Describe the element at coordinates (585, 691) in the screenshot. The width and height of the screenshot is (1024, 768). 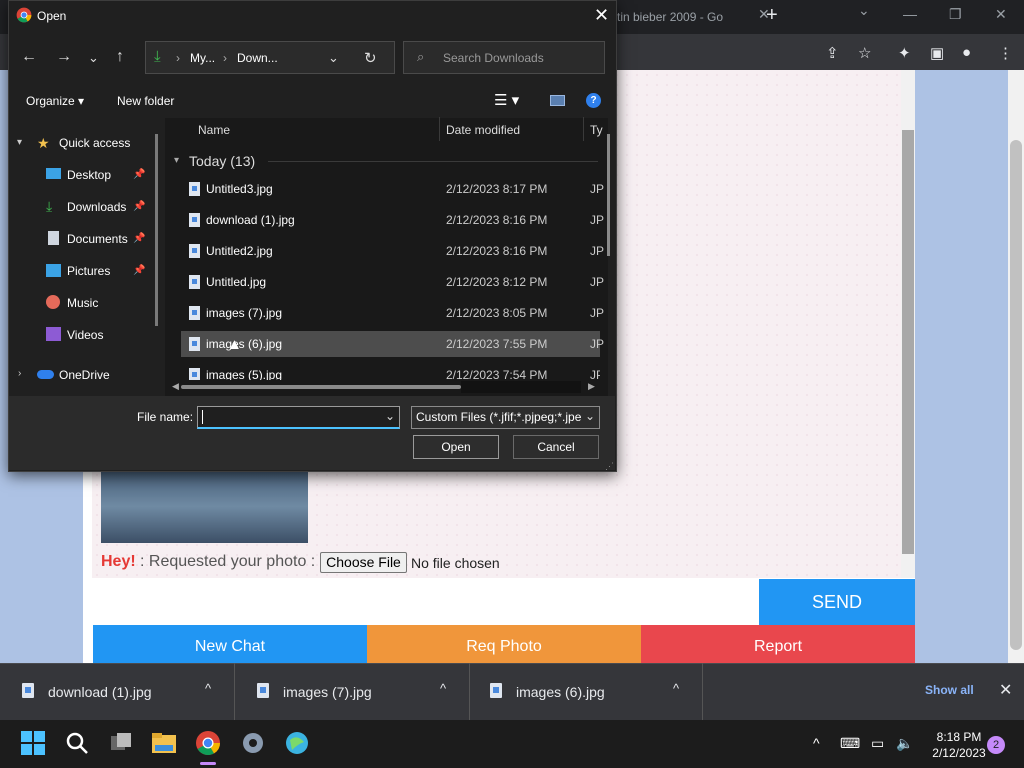
I see `download-item: images (6).jpg ^` at that location.